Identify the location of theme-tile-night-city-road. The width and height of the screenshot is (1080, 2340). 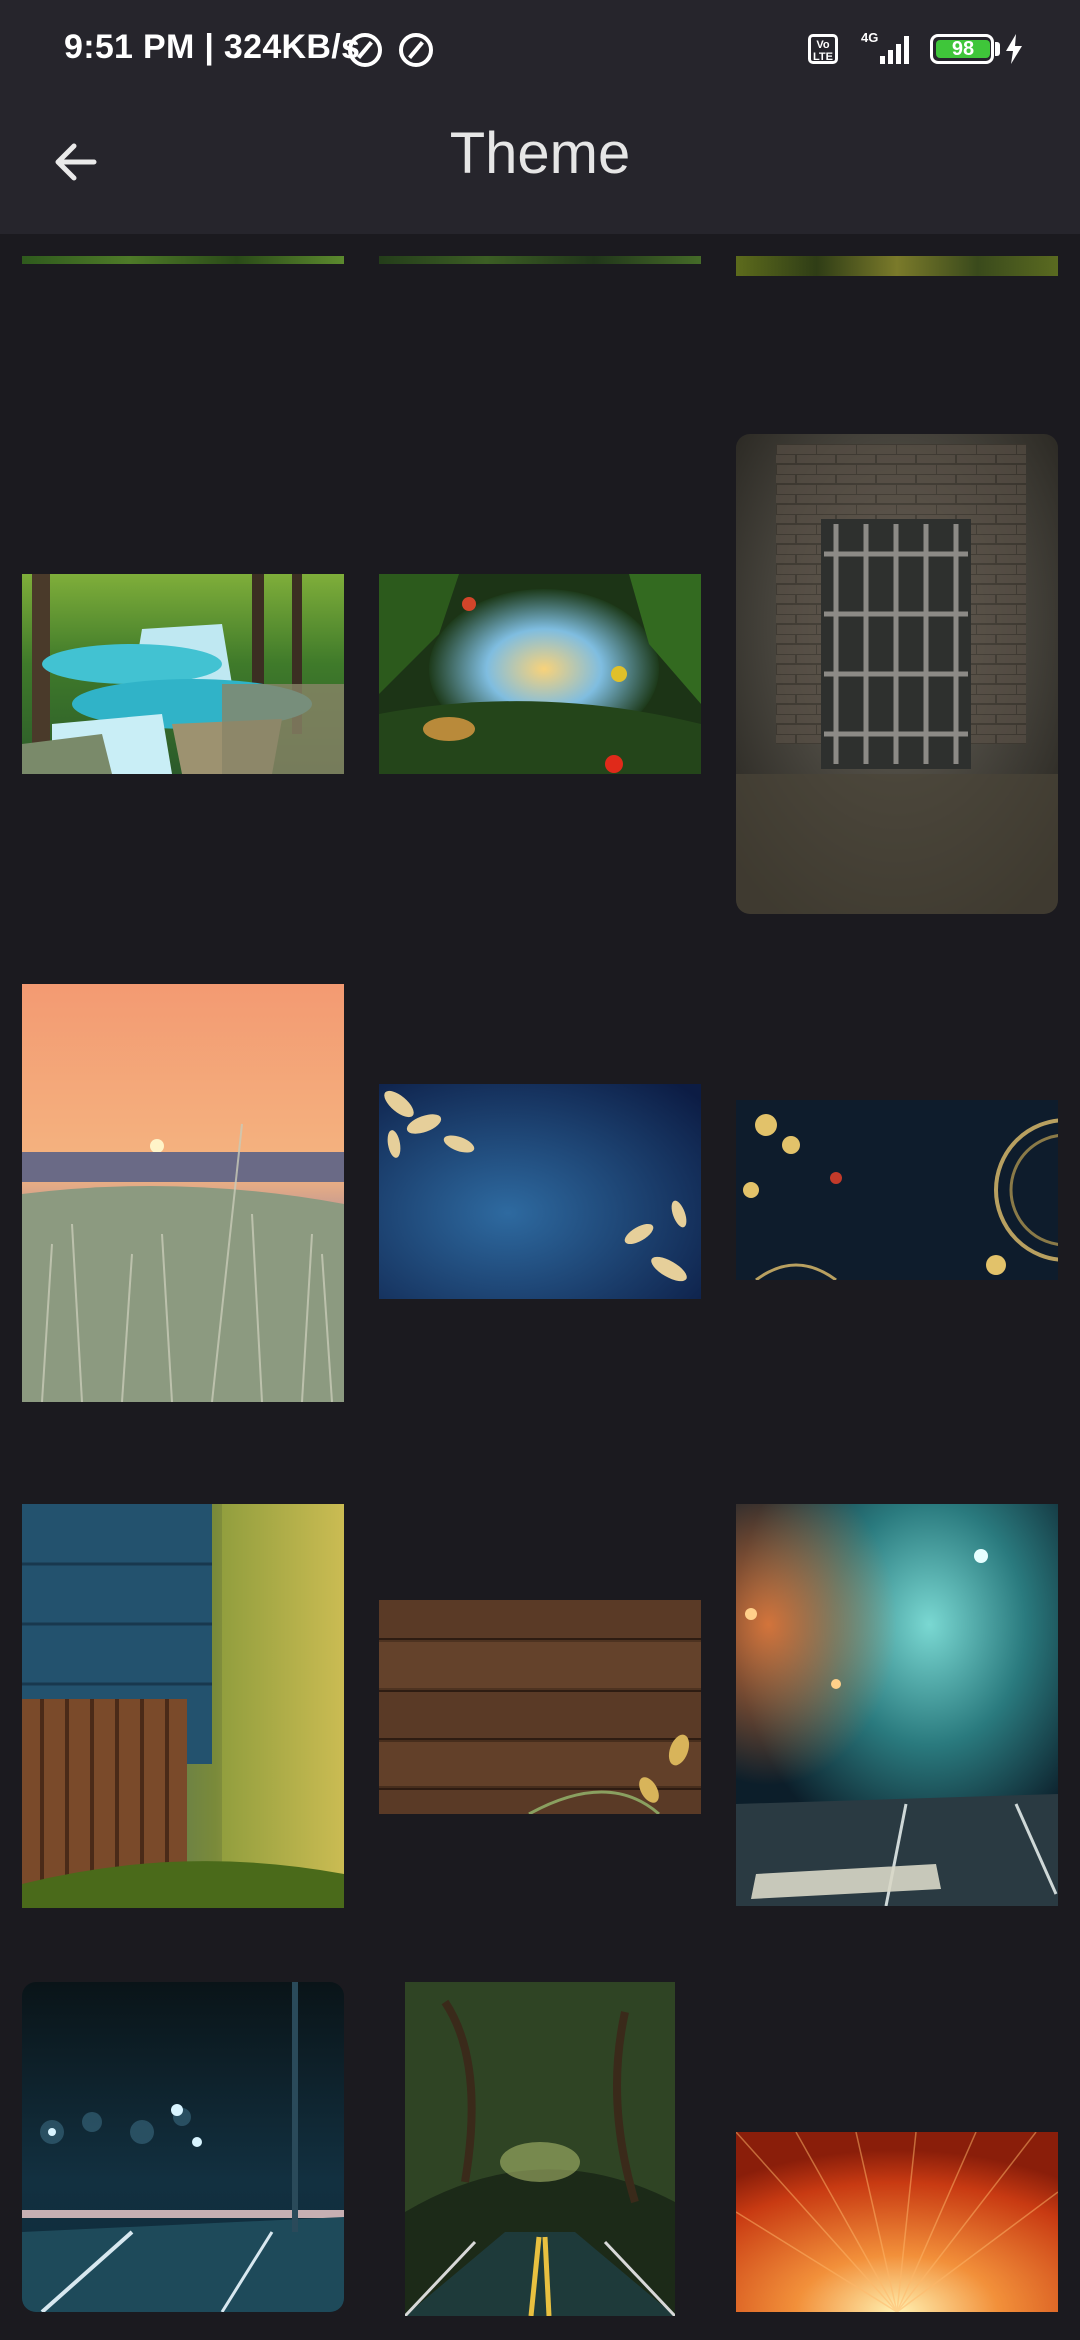
(183, 2147).